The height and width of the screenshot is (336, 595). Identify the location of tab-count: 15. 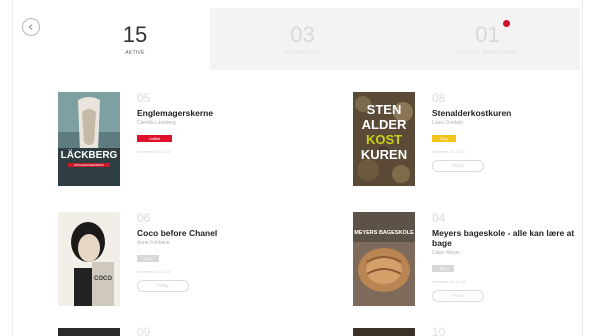
(135, 34).